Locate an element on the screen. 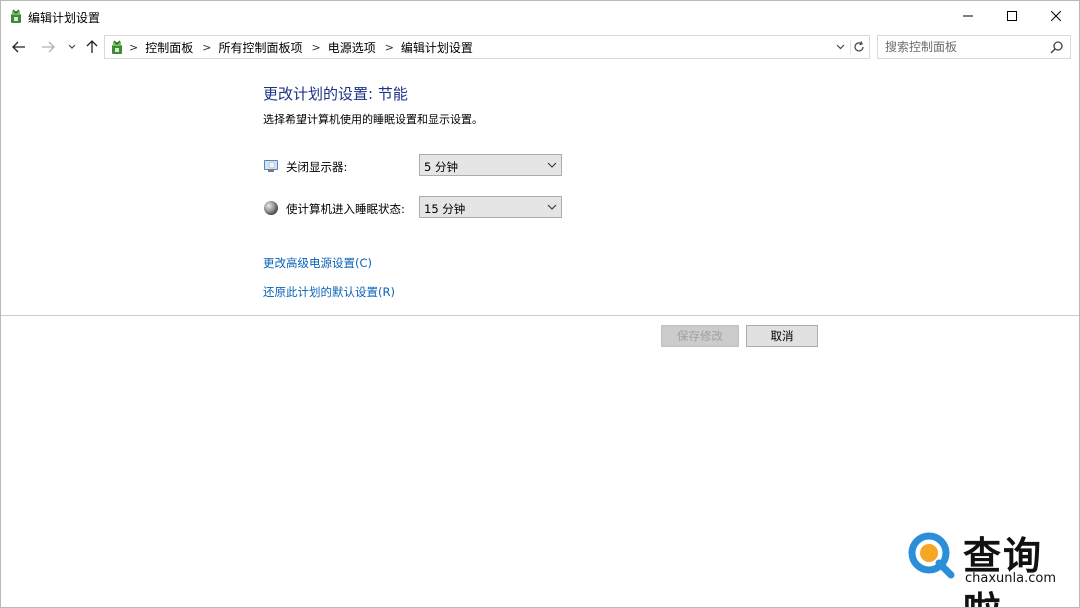  search-box is located at coordinates (974, 47).